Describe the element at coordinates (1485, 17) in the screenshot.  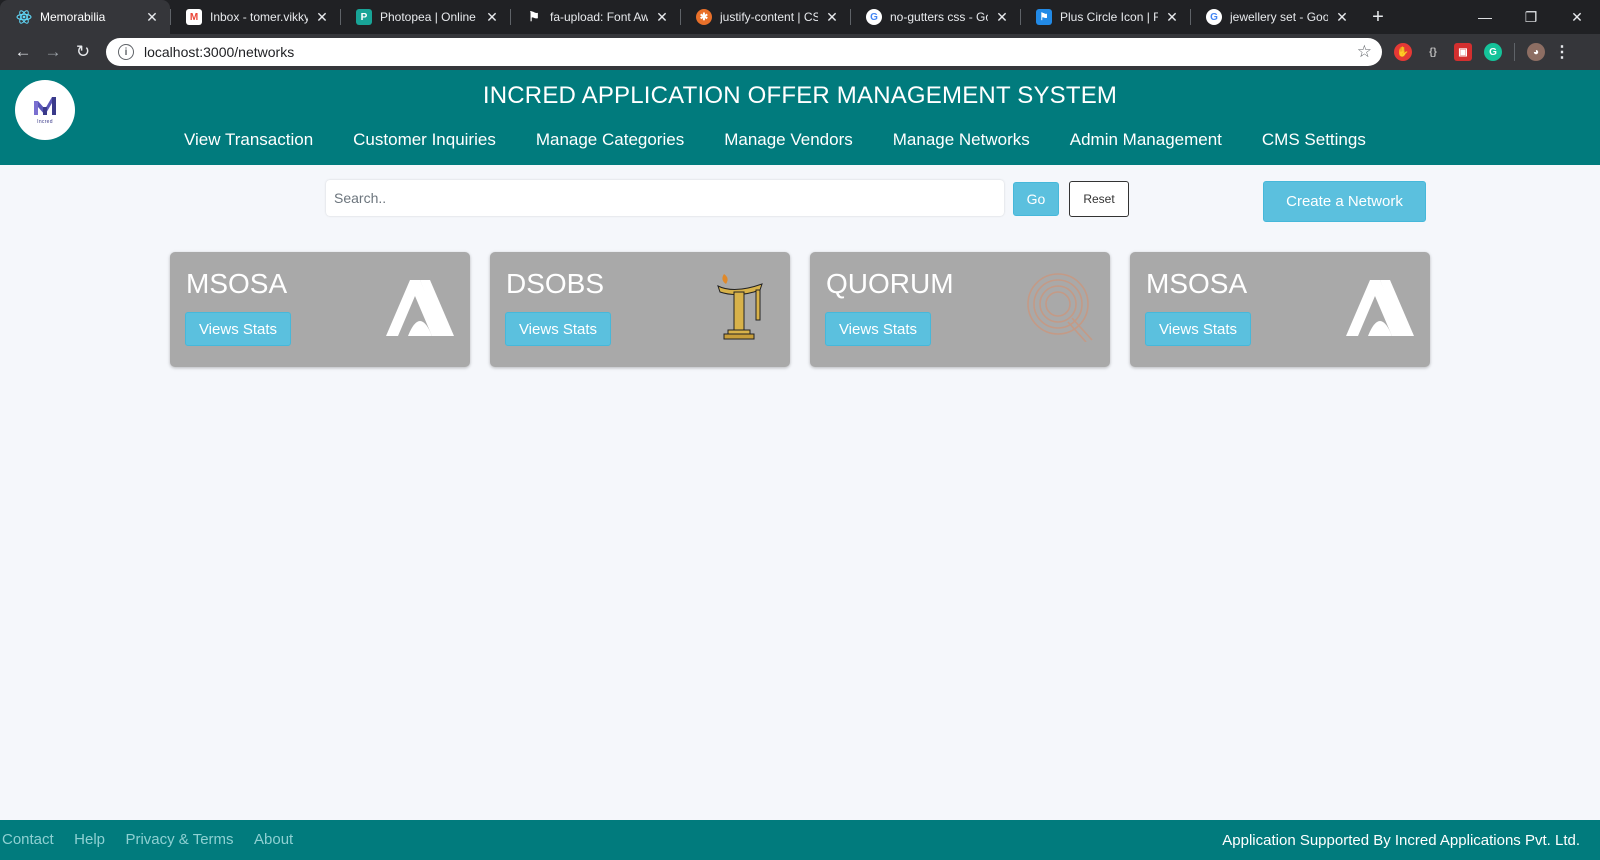
I see `minimize-icon: —` at that location.